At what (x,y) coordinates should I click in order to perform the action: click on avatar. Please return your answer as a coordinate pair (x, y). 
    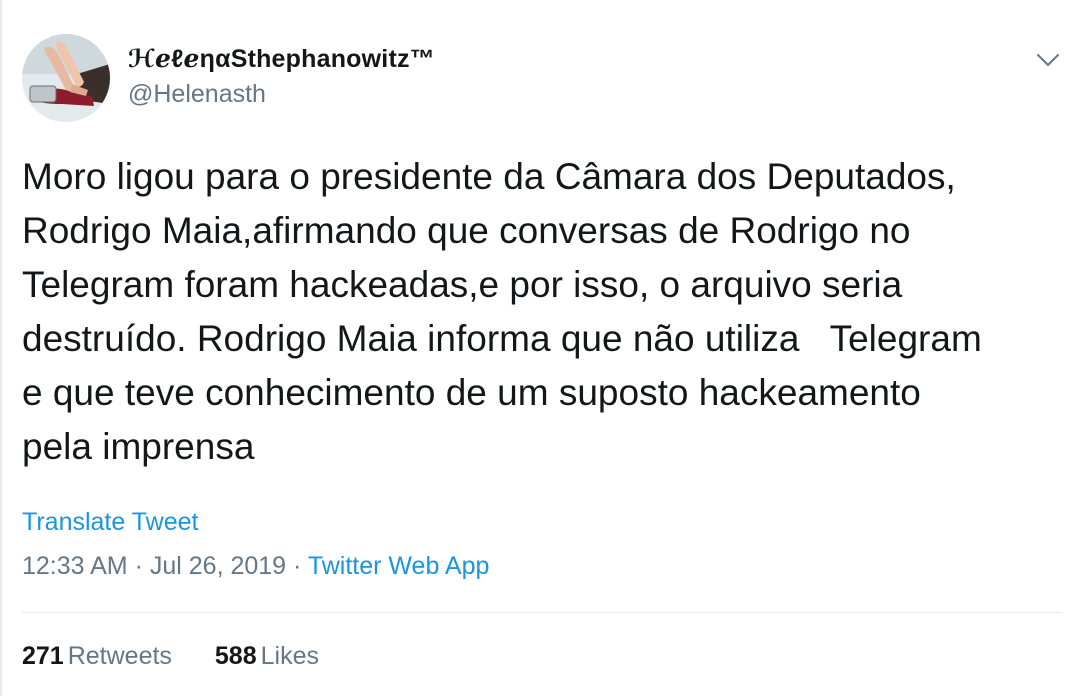
    Looking at the image, I should click on (66, 78).